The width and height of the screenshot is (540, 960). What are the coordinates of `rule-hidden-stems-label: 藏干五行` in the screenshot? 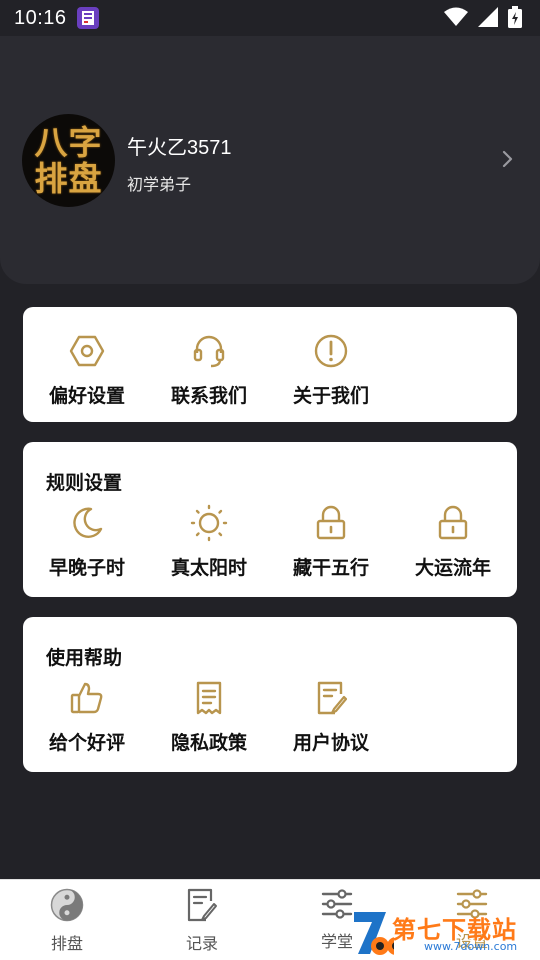 It's located at (330, 568).